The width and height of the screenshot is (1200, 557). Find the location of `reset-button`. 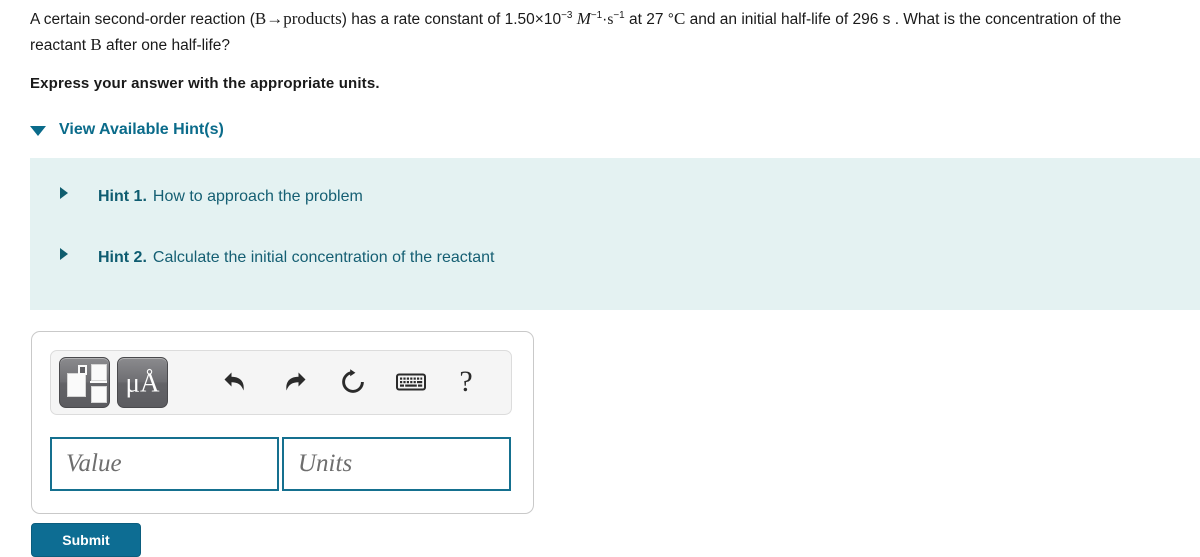

reset-button is located at coordinates (353, 382).